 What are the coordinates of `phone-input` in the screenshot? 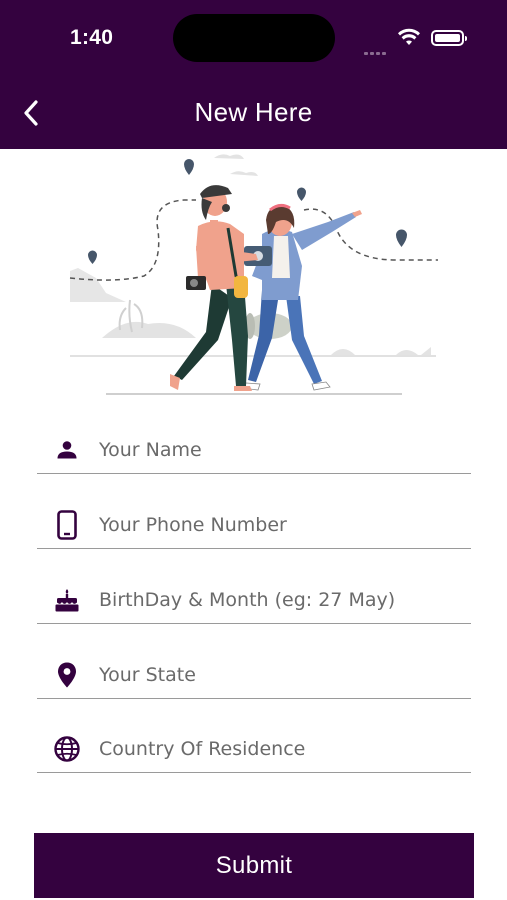 It's located at (279, 525).